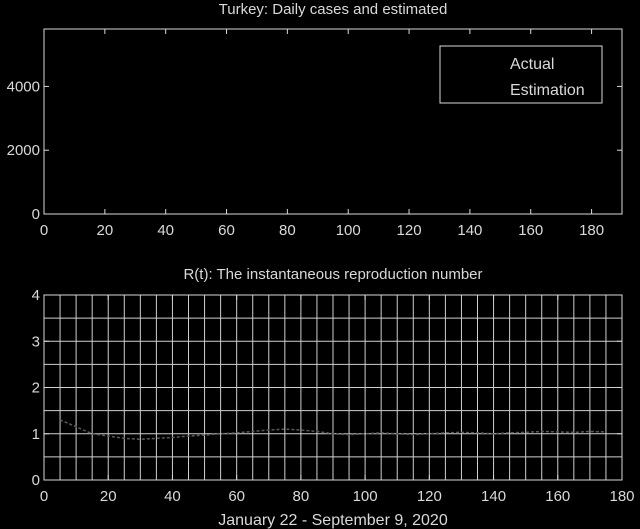  What do you see at coordinates (172, 496) in the screenshot?
I see `bottom-xtick-label: 40` at bounding box center [172, 496].